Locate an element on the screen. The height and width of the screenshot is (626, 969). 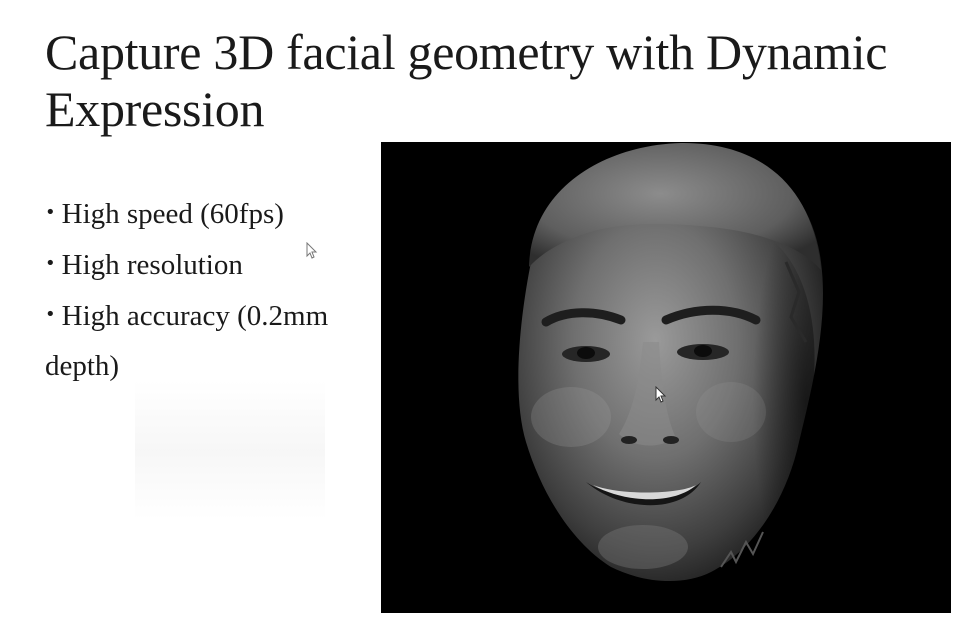
bullet-text: High resolution is located at coordinates (152, 265).